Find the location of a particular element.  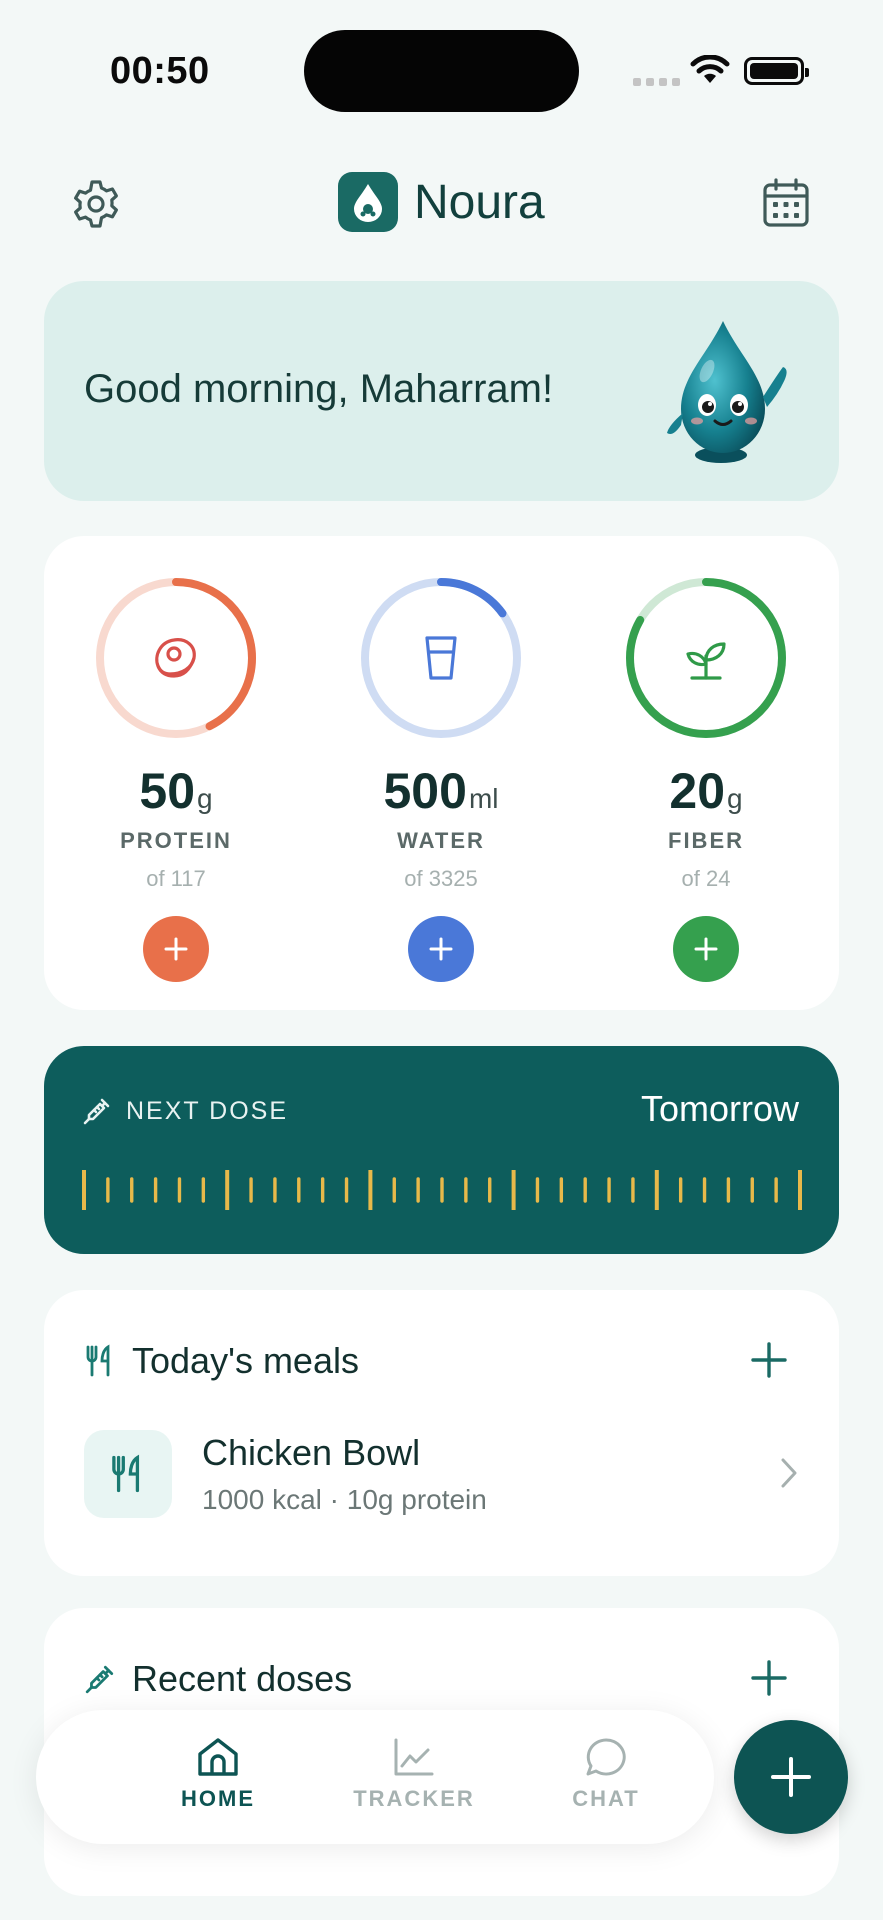

macro-protein: 50 g PROTEIN of 117 is located at coordinates (176, 778).